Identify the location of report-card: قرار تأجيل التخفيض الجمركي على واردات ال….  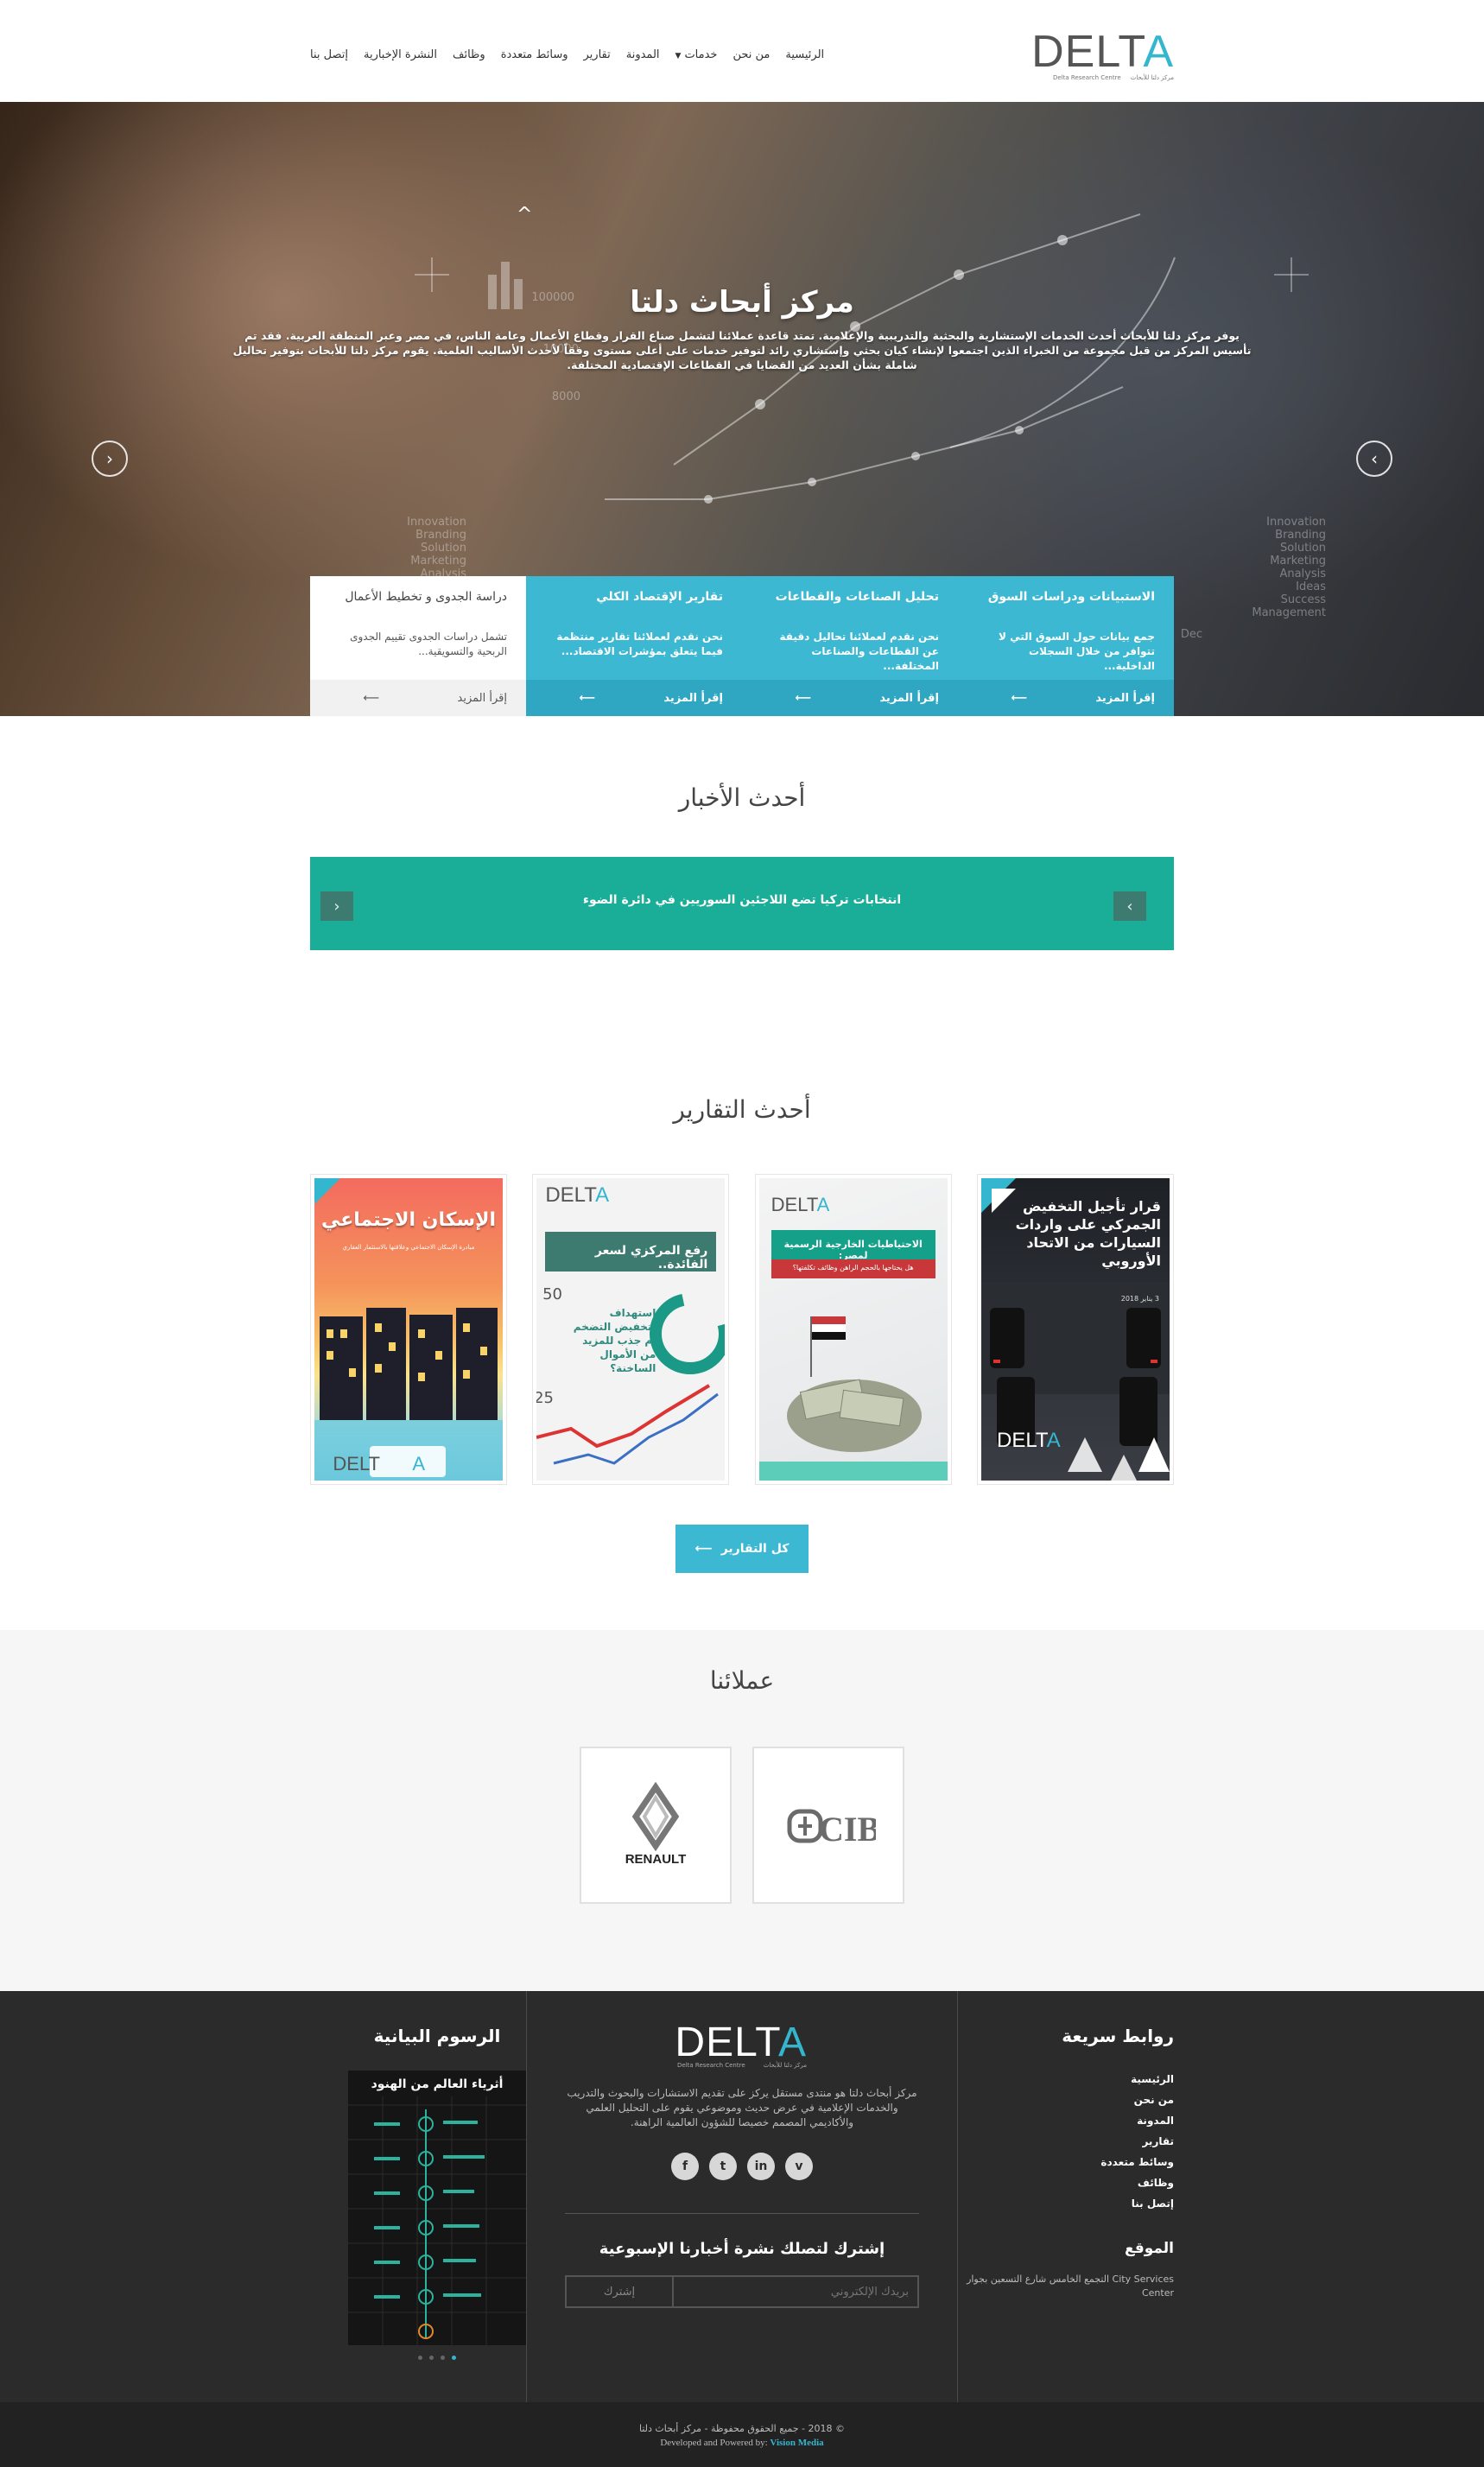
(1075, 1329).